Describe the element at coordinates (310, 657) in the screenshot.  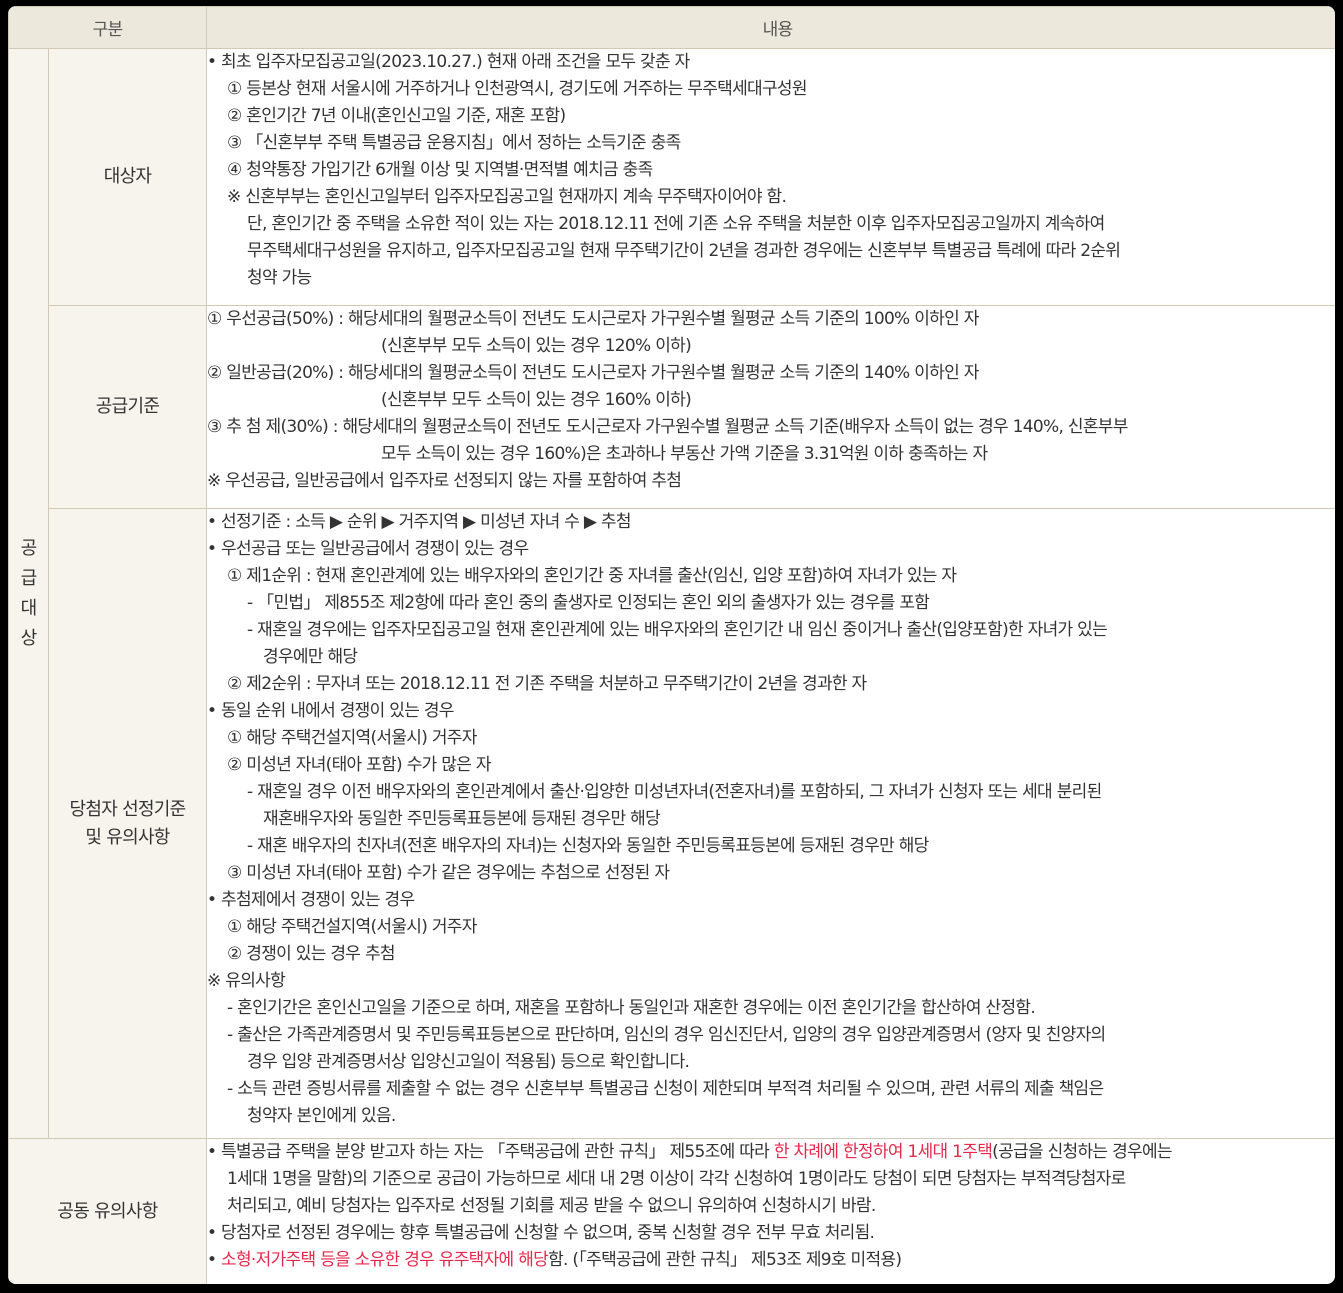
I see `text-line: 경우에만 해당` at that location.